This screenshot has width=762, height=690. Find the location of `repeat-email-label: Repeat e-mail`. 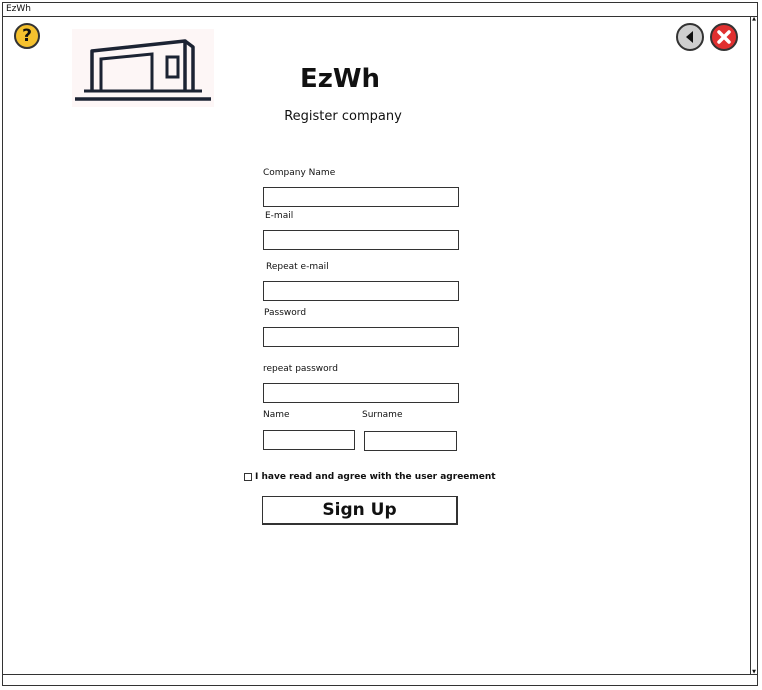

repeat-email-label: Repeat e-mail is located at coordinates (297, 267).